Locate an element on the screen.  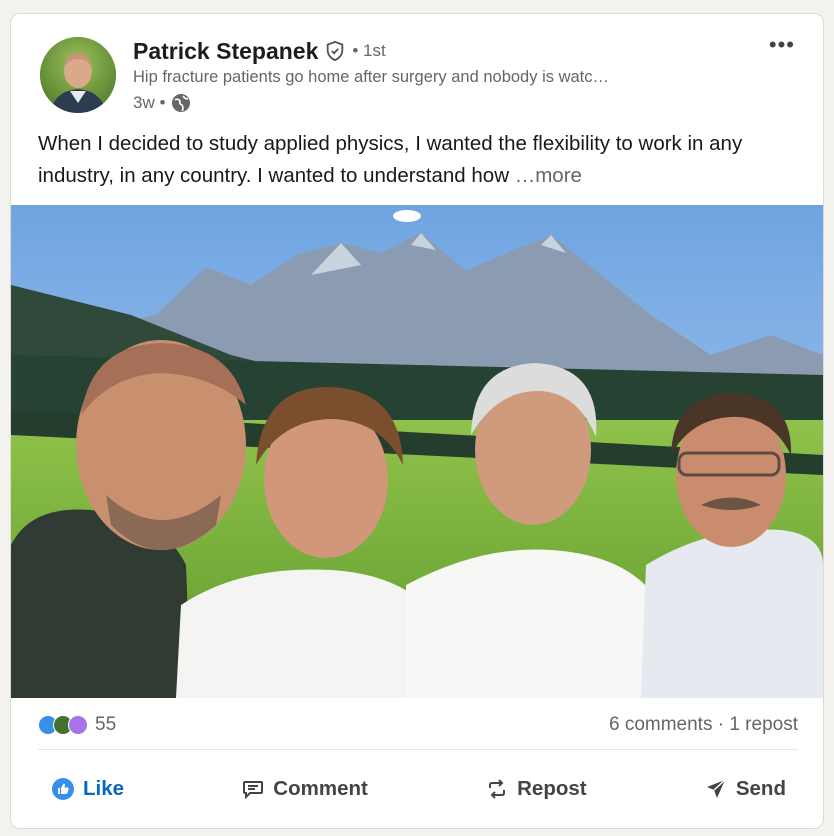
repost-button: Repost is located at coordinates (536, 789).